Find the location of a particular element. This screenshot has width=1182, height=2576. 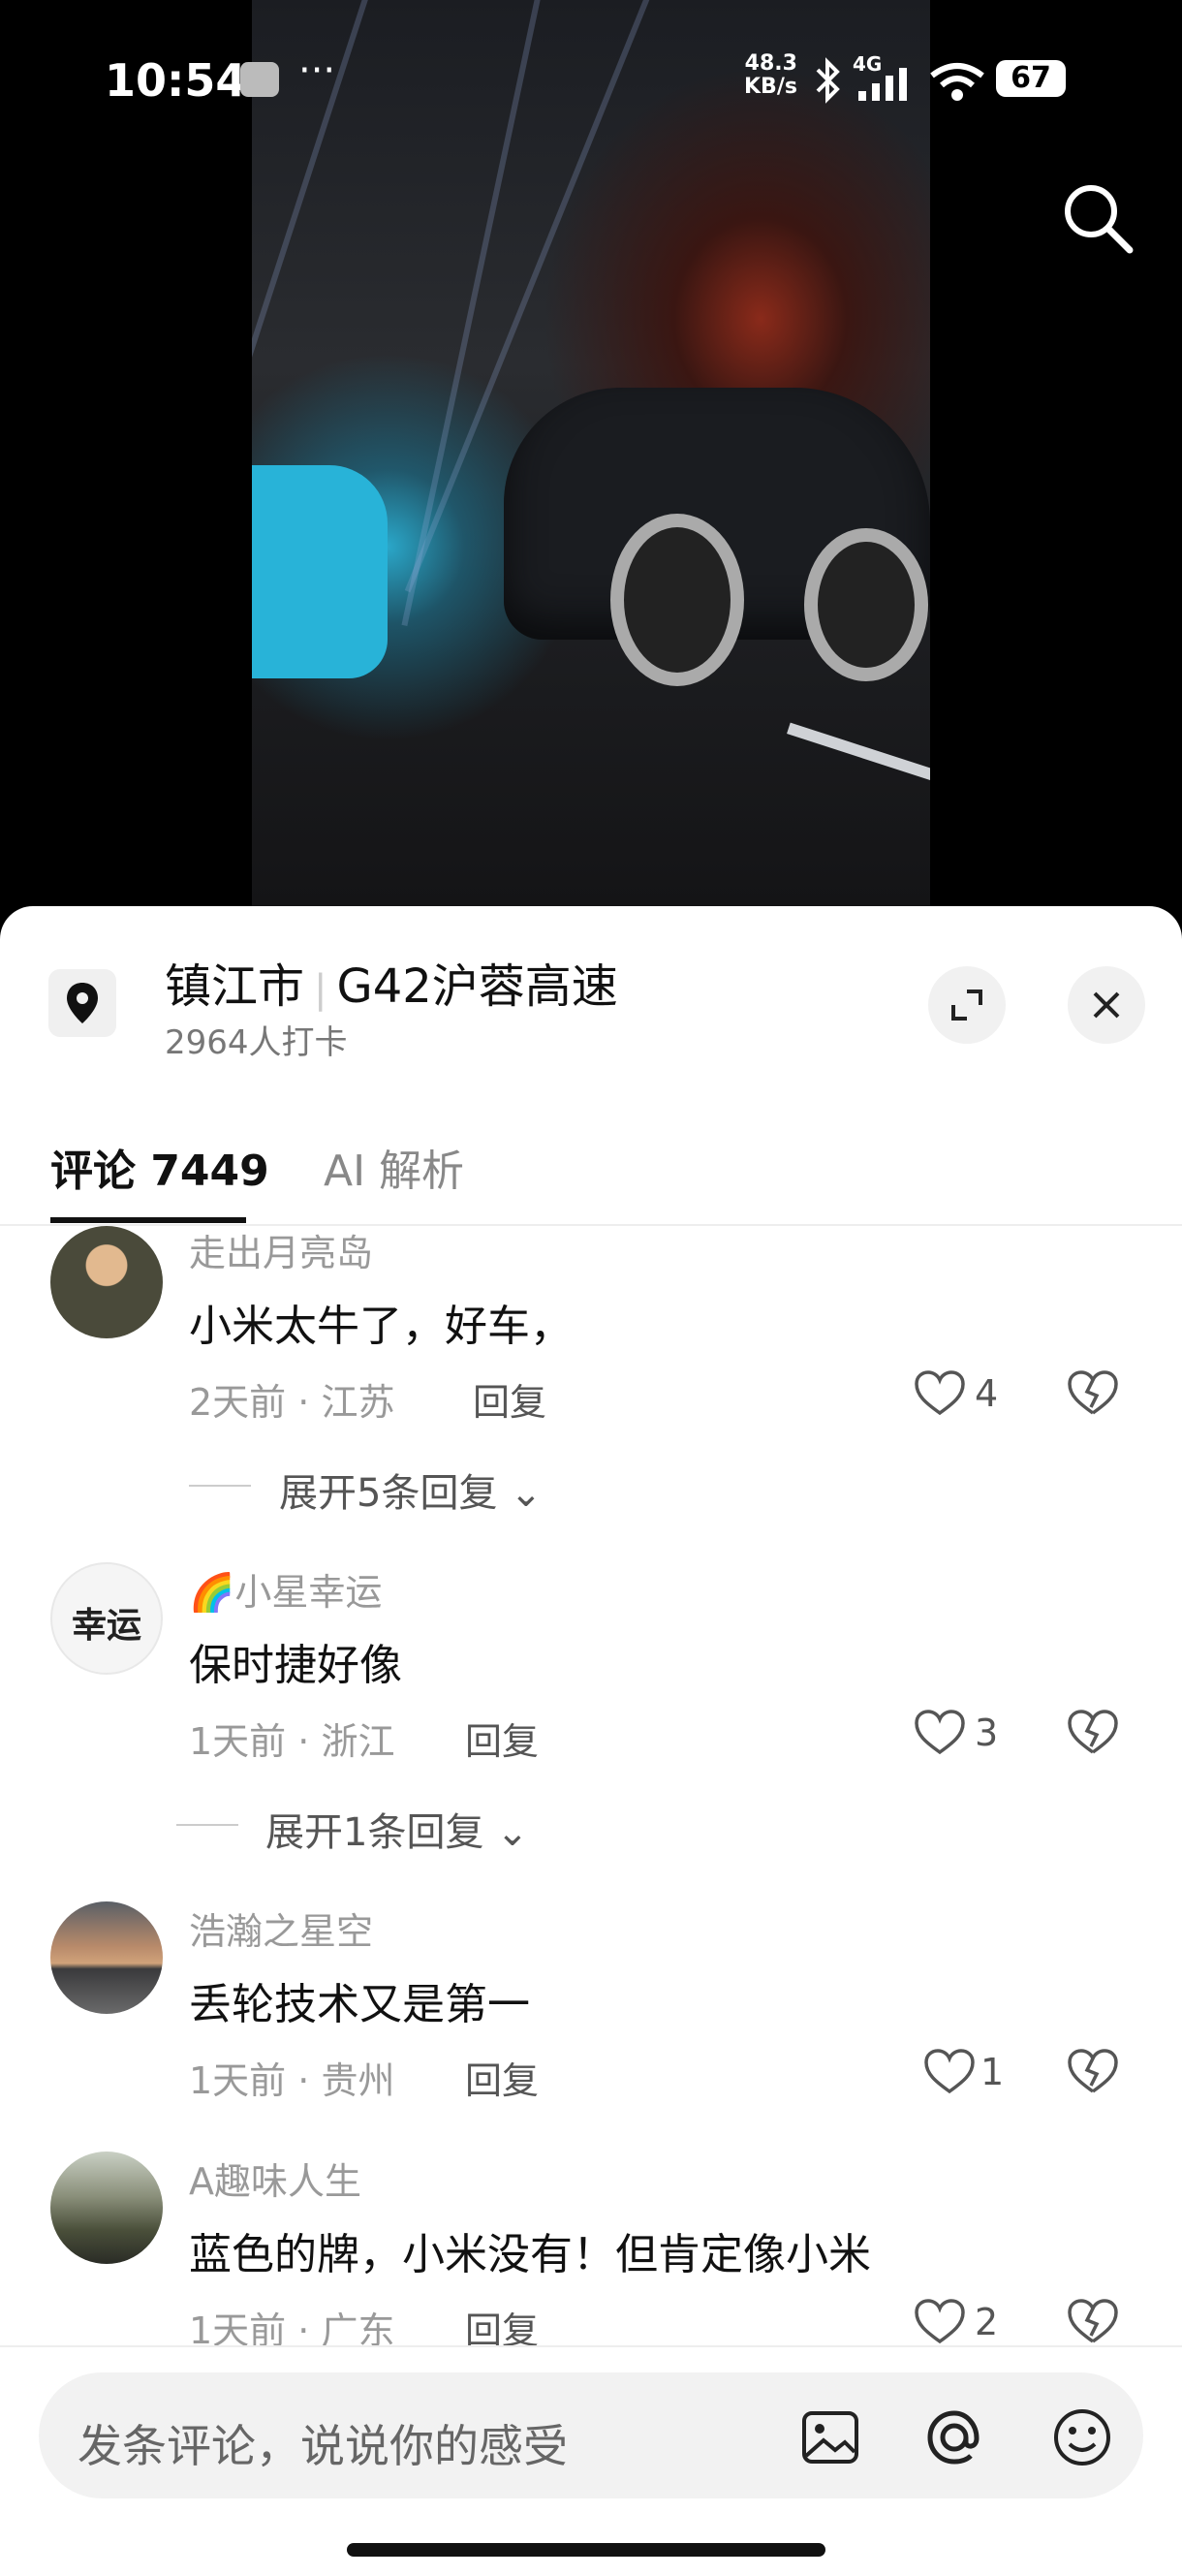

comment-username: 浩瀚之星空 is located at coordinates (281, 1928).